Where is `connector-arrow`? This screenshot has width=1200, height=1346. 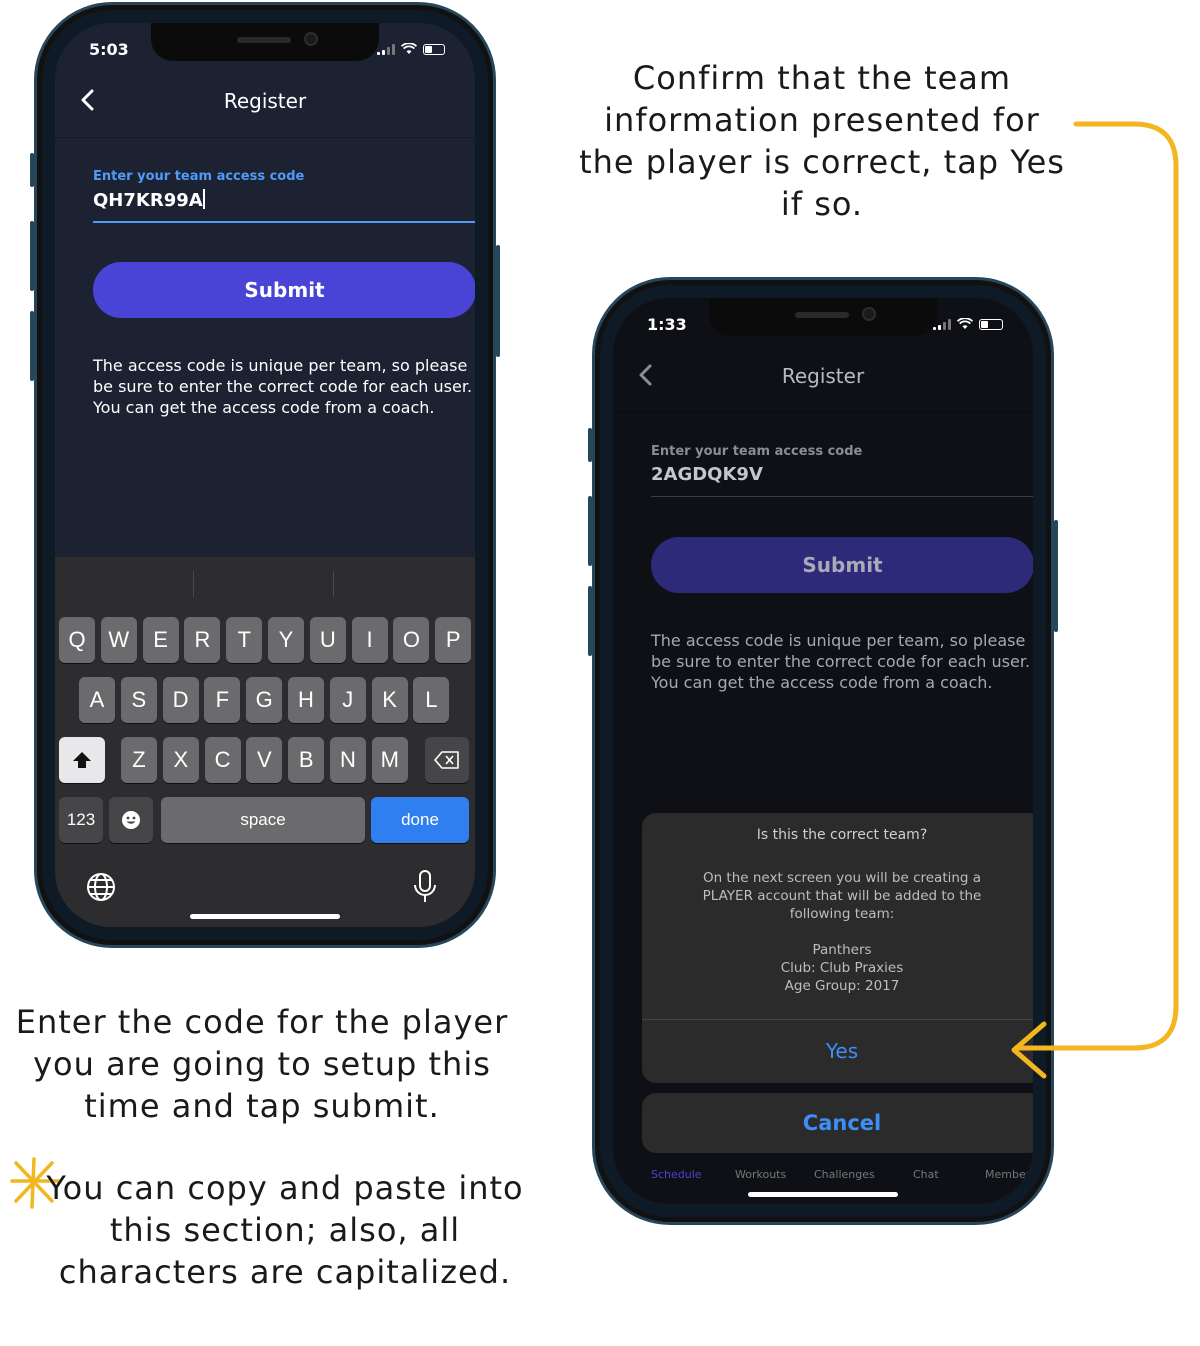
connector-arrow is located at coordinates (1095, 600).